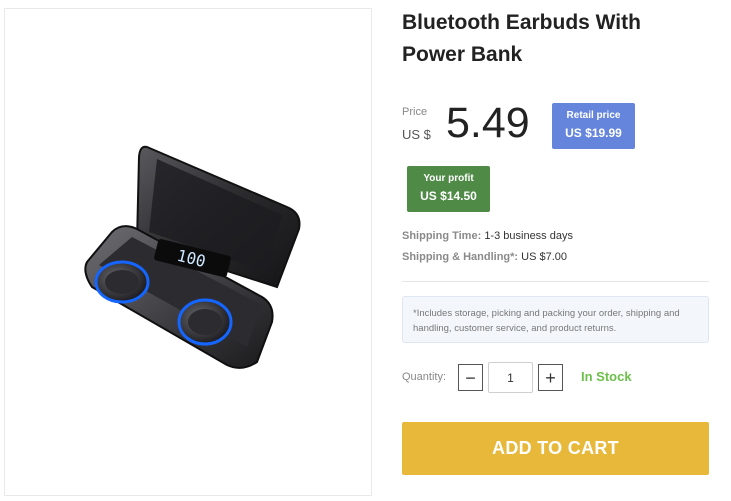  What do you see at coordinates (544, 257) in the screenshot?
I see `shipping-handling-value: US $7.00` at bounding box center [544, 257].